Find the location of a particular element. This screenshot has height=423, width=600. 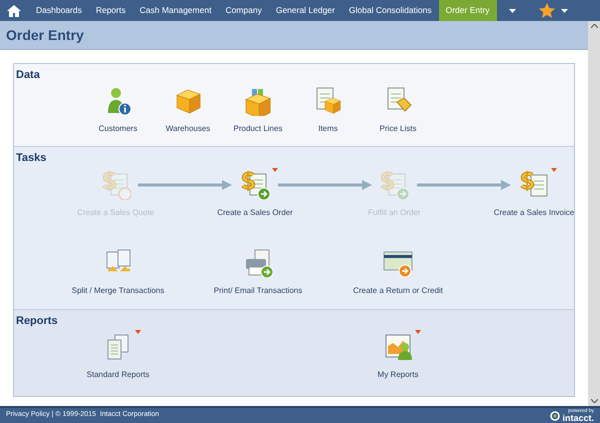

module-link: Product Lines is located at coordinates (258, 129).